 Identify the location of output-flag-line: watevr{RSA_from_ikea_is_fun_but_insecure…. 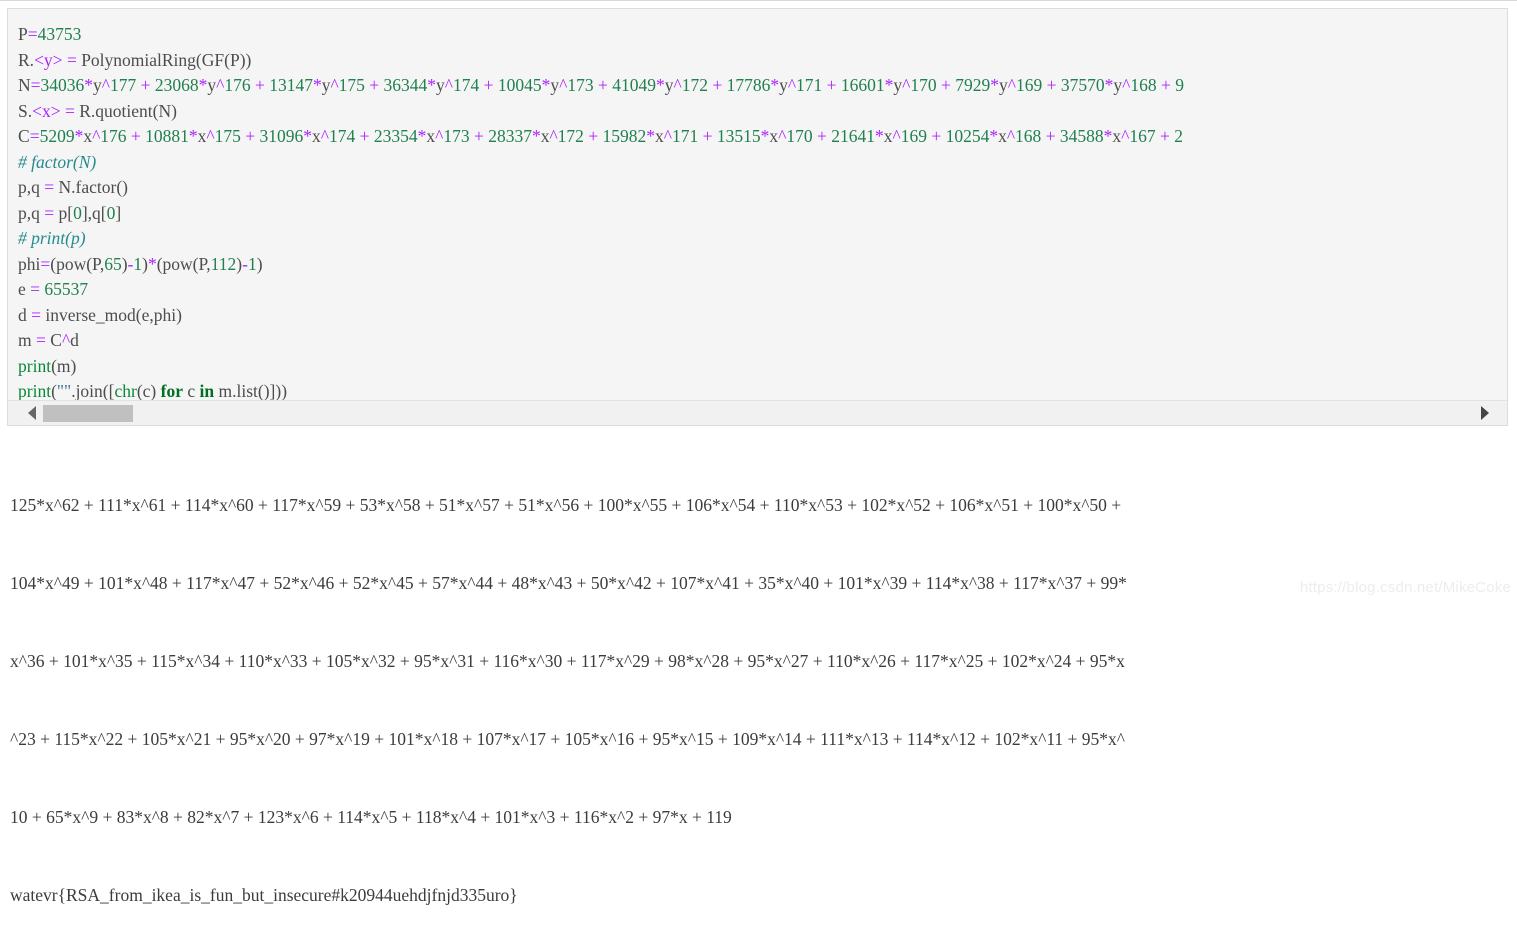
(264, 895).